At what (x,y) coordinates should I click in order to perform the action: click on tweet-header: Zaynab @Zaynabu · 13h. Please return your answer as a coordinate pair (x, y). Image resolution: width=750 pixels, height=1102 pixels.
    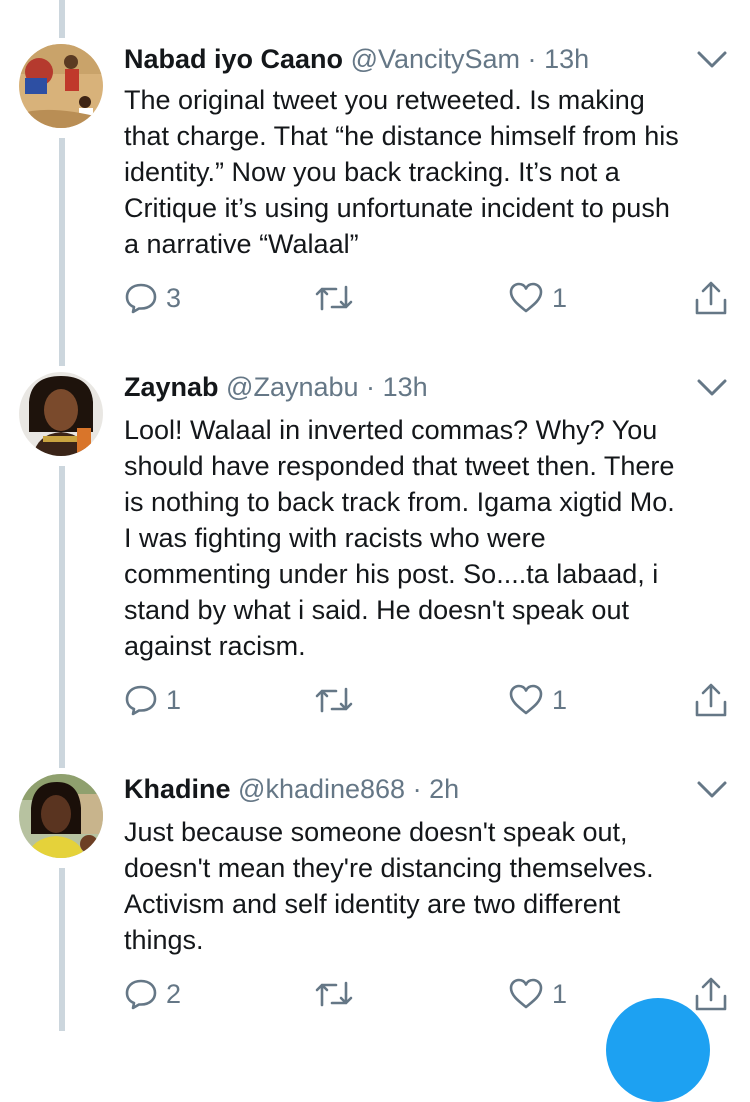
    Looking at the image, I should click on (276, 387).